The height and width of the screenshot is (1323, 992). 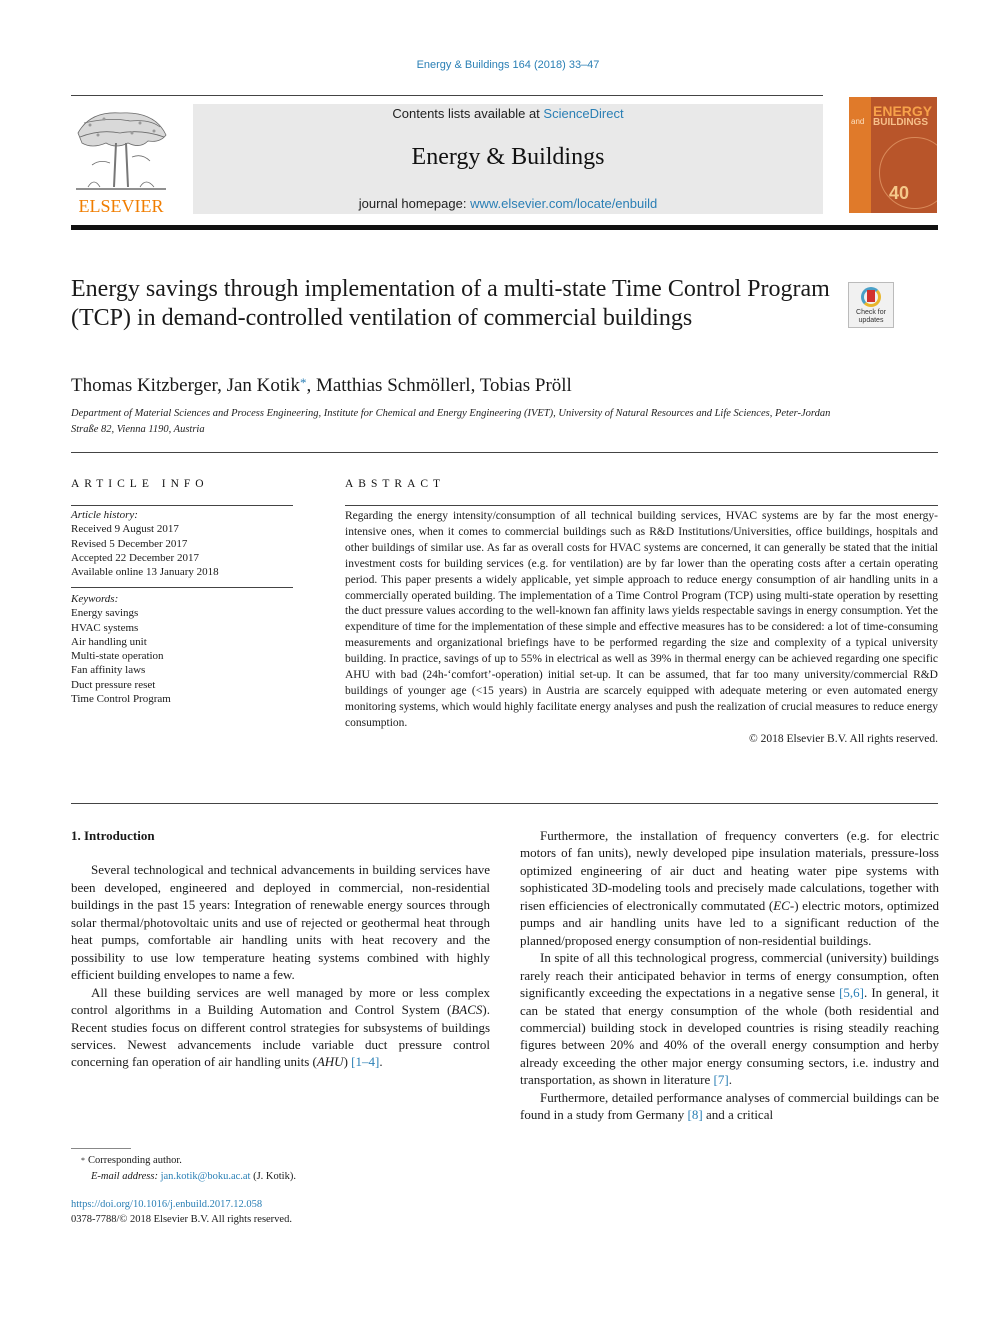 I want to click on history-item: Revised 5 December 2017, so click(x=129, y=543).